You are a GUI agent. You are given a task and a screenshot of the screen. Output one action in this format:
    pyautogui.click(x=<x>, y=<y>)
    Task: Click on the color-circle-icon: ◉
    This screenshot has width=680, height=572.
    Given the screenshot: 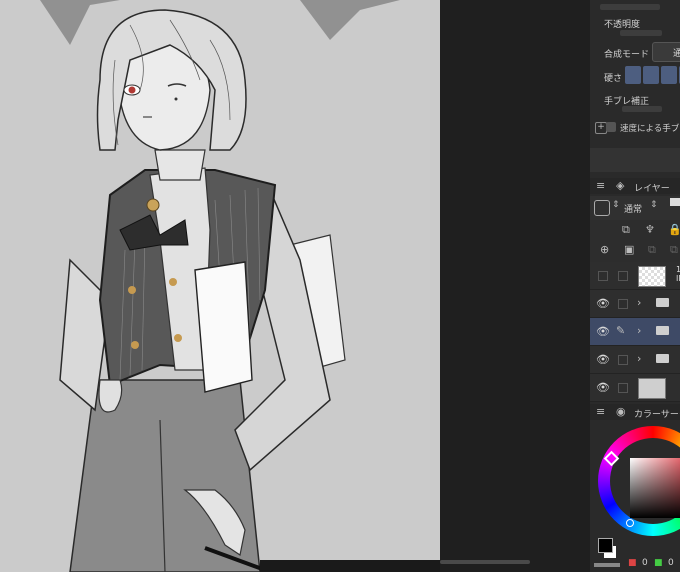 What is the action you would take?
    pyautogui.click(x=621, y=411)
    